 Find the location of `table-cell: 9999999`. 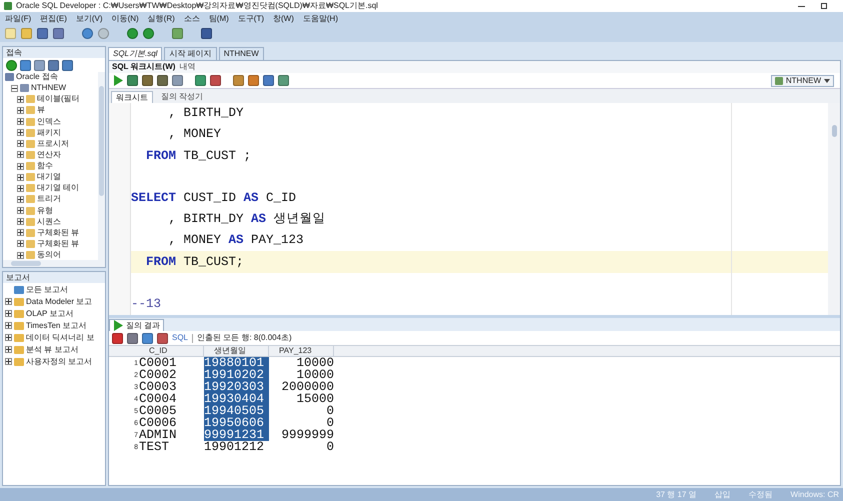

table-cell: 9999999 is located at coordinates (301, 435).